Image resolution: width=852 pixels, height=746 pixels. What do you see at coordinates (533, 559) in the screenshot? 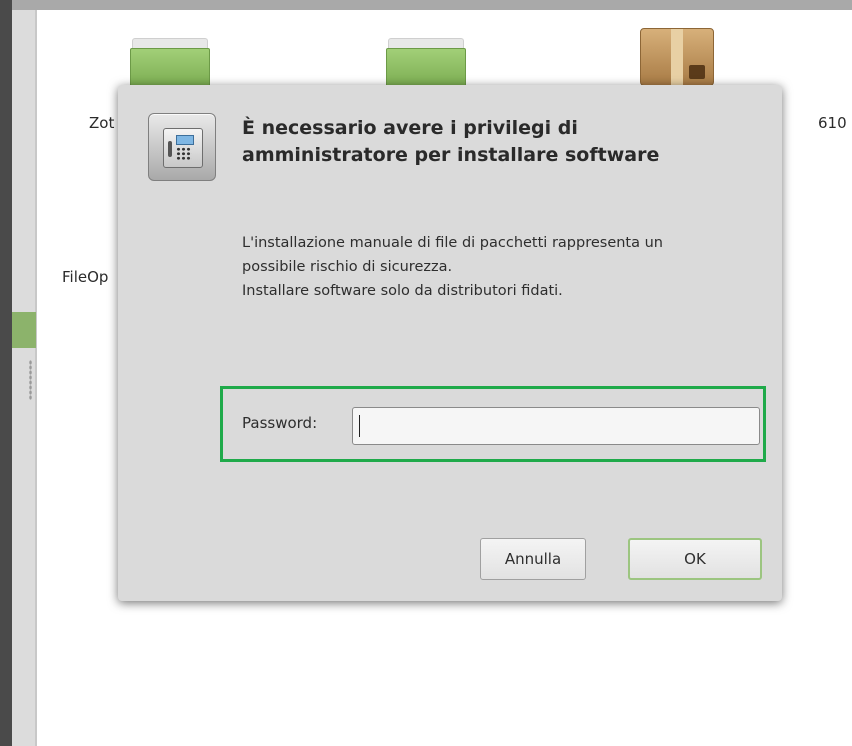
I see `cancel-button: Annulla` at bounding box center [533, 559].